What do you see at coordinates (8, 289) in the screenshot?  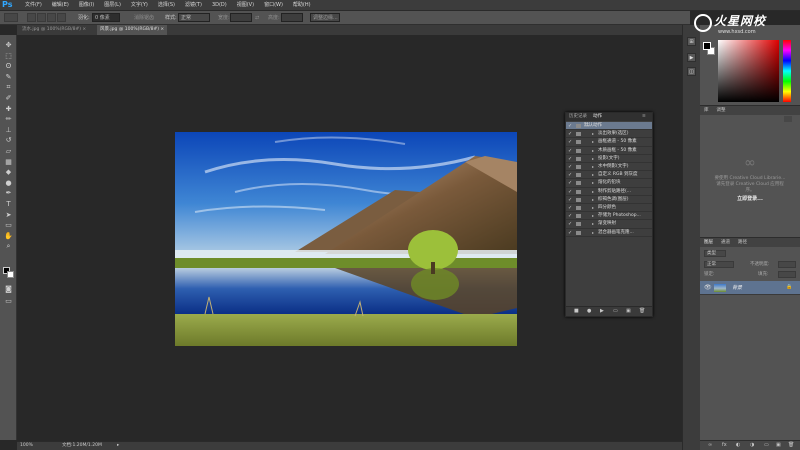 I see `quick-mask-icon: ◙` at bounding box center [8, 289].